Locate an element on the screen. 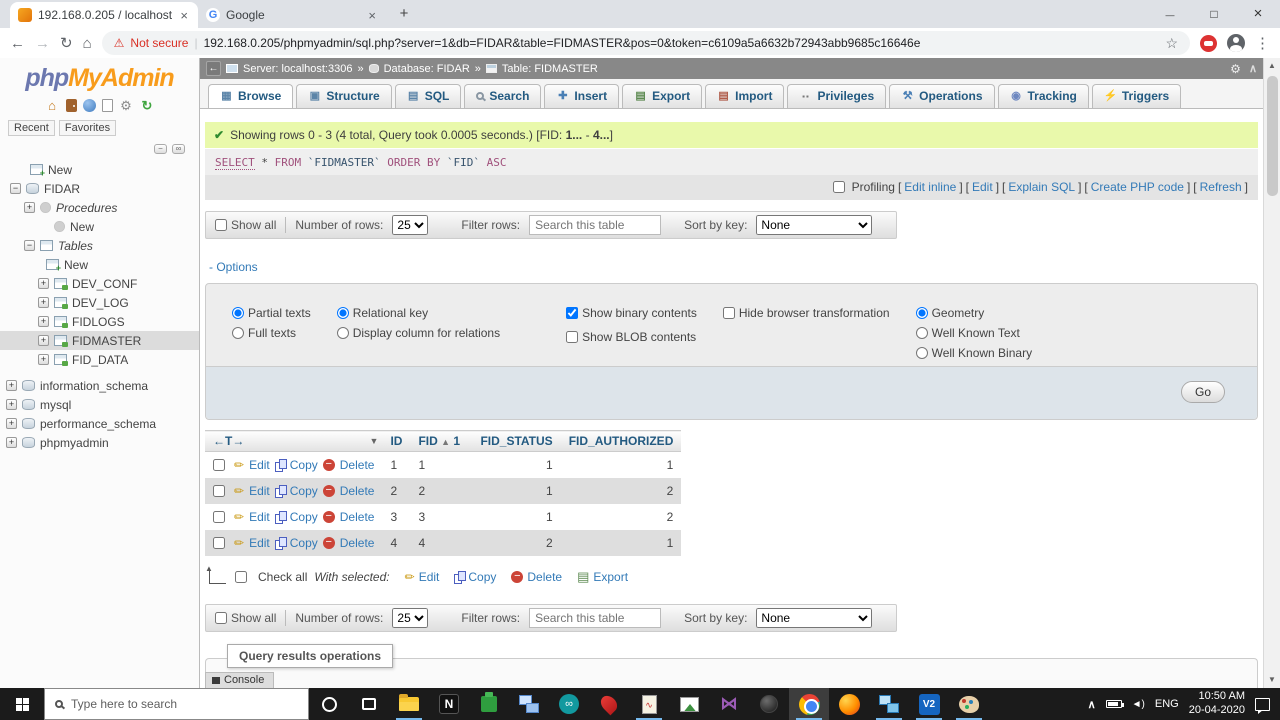 The height and width of the screenshot is (720, 1280). tree-item-performance-schema: performance_schema is located at coordinates (99, 423).